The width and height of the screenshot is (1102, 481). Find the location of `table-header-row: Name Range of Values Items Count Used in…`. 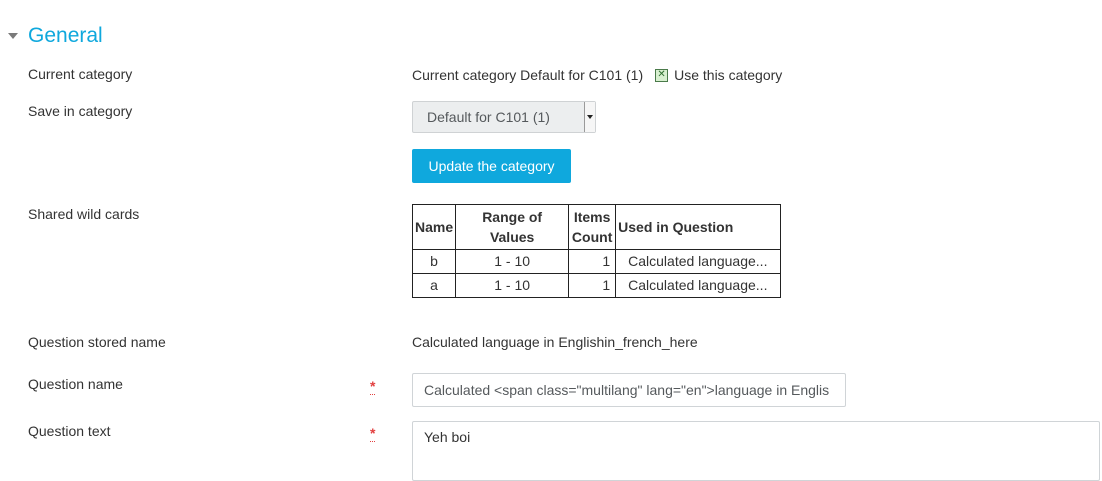

table-header-row: Name Range of Values Items Count Used in… is located at coordinates (596, 227).